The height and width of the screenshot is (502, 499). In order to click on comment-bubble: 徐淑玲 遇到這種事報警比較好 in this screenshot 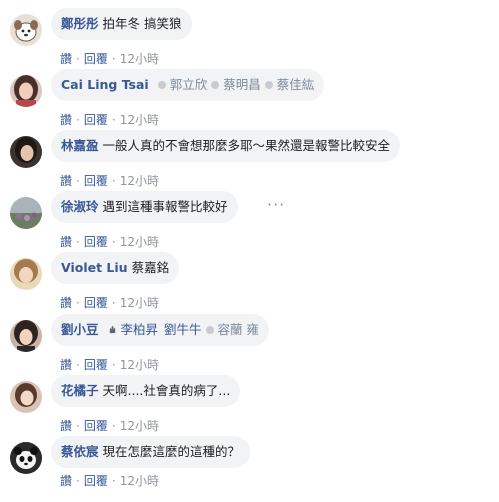, I will do `click(144, 207)`.